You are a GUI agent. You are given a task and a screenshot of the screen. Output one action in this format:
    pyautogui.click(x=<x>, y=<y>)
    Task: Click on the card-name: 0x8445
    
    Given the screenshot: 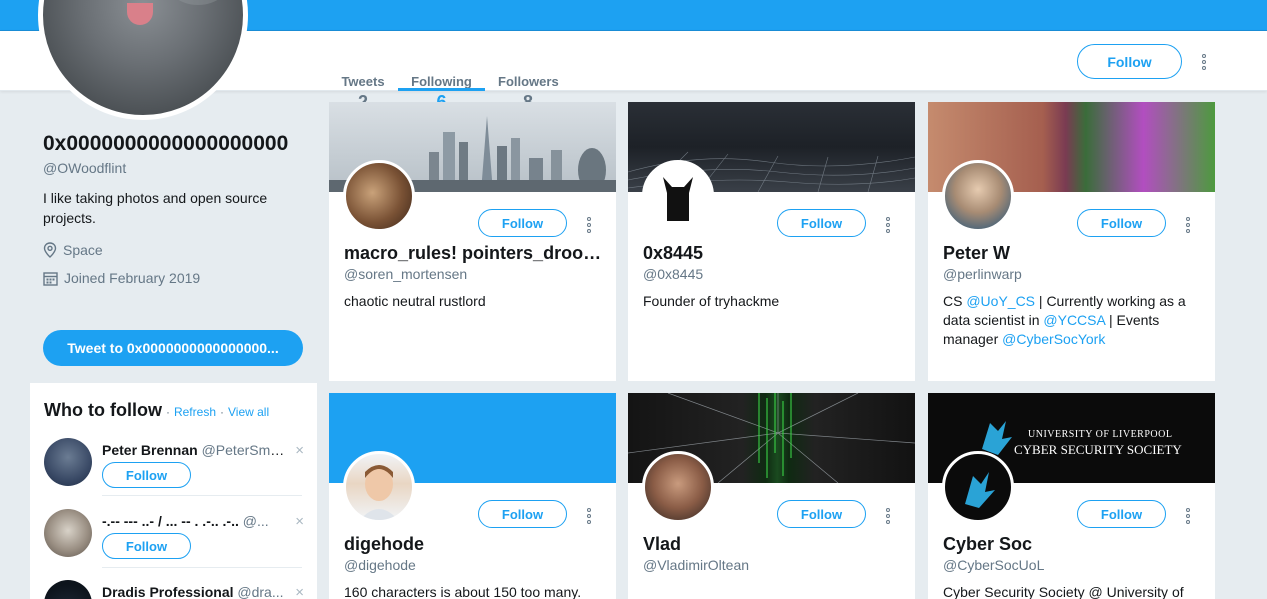 What is the action you would take?
    pyautogui.click(x=773, y=253)
    